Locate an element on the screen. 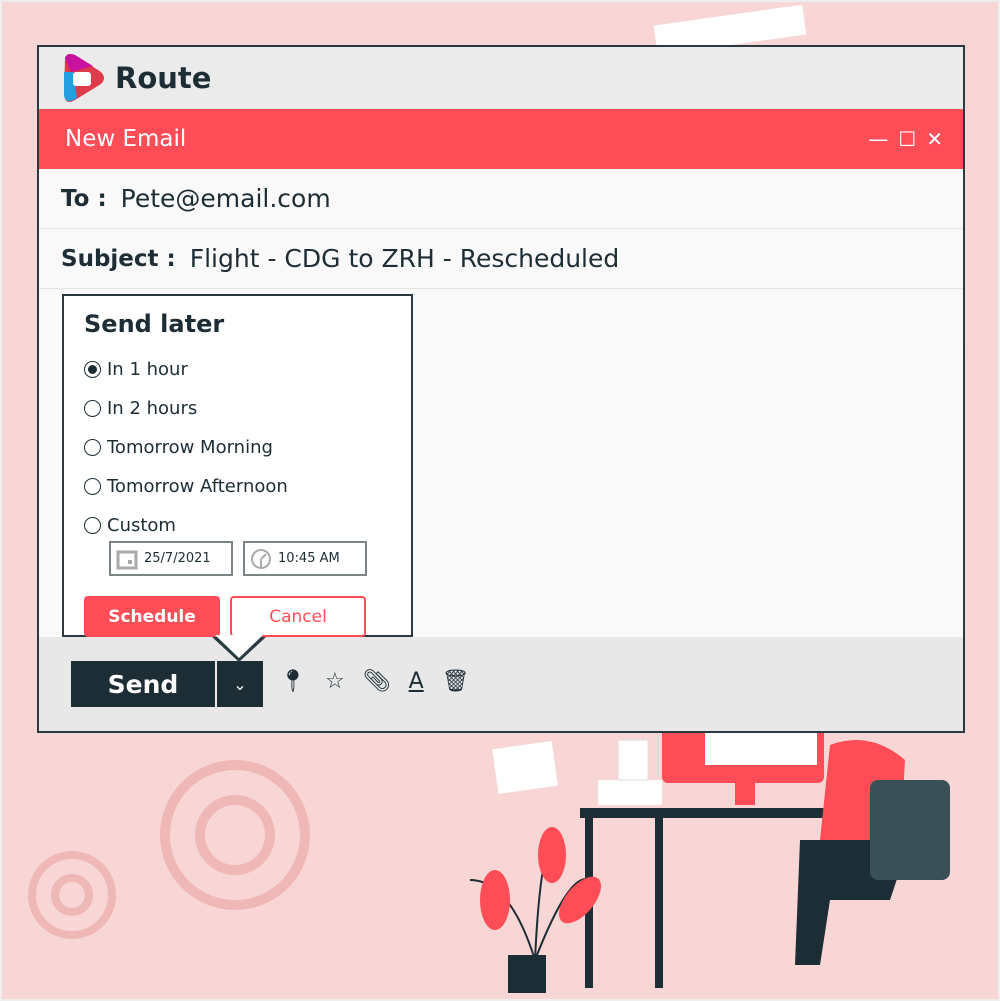 Image resolution: width=1000 pixels, height=1001 pixels. time-input: 10:45 AM is located at coordinates (305, 558).